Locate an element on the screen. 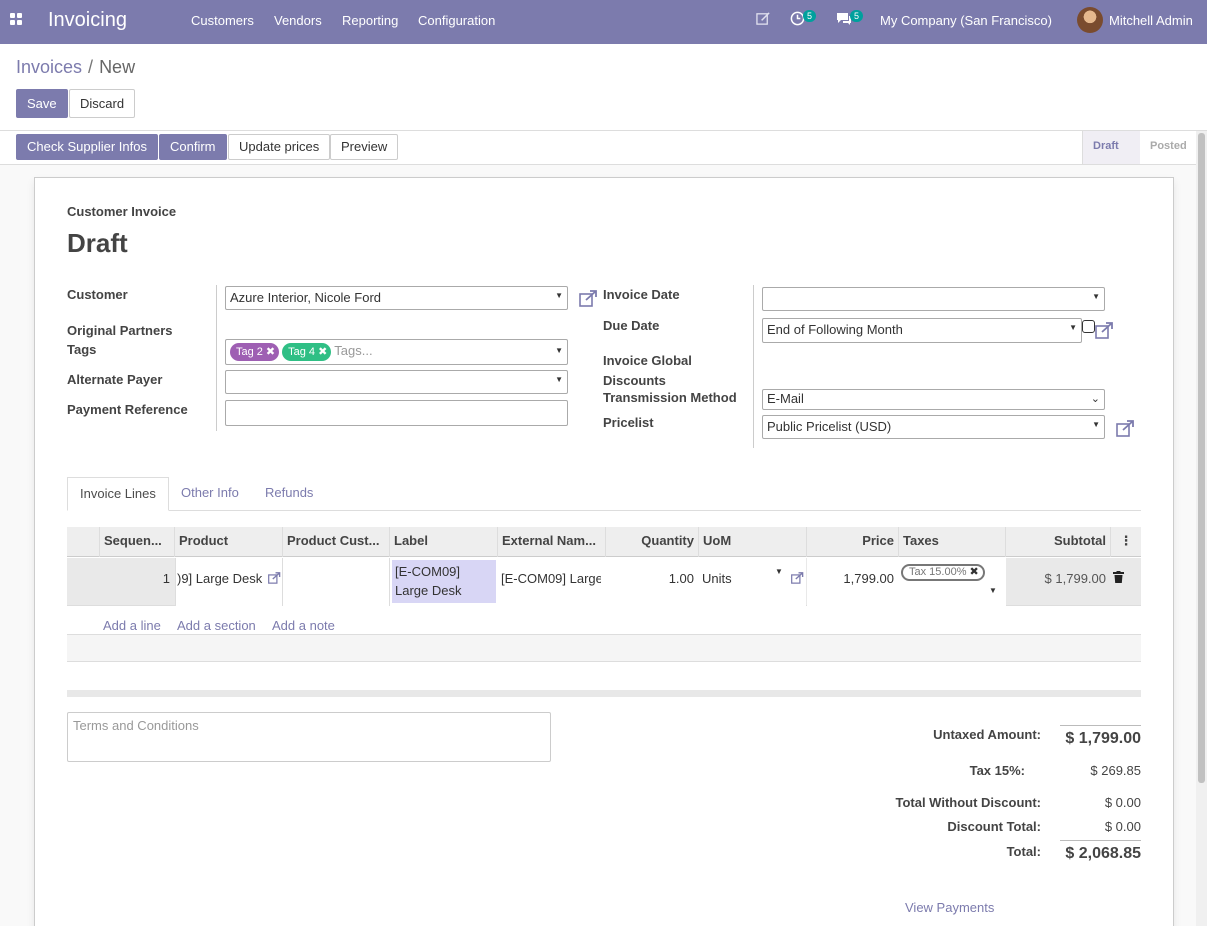  alternate-payer-label: Alternate Payer is located at coordinates (115, 379).